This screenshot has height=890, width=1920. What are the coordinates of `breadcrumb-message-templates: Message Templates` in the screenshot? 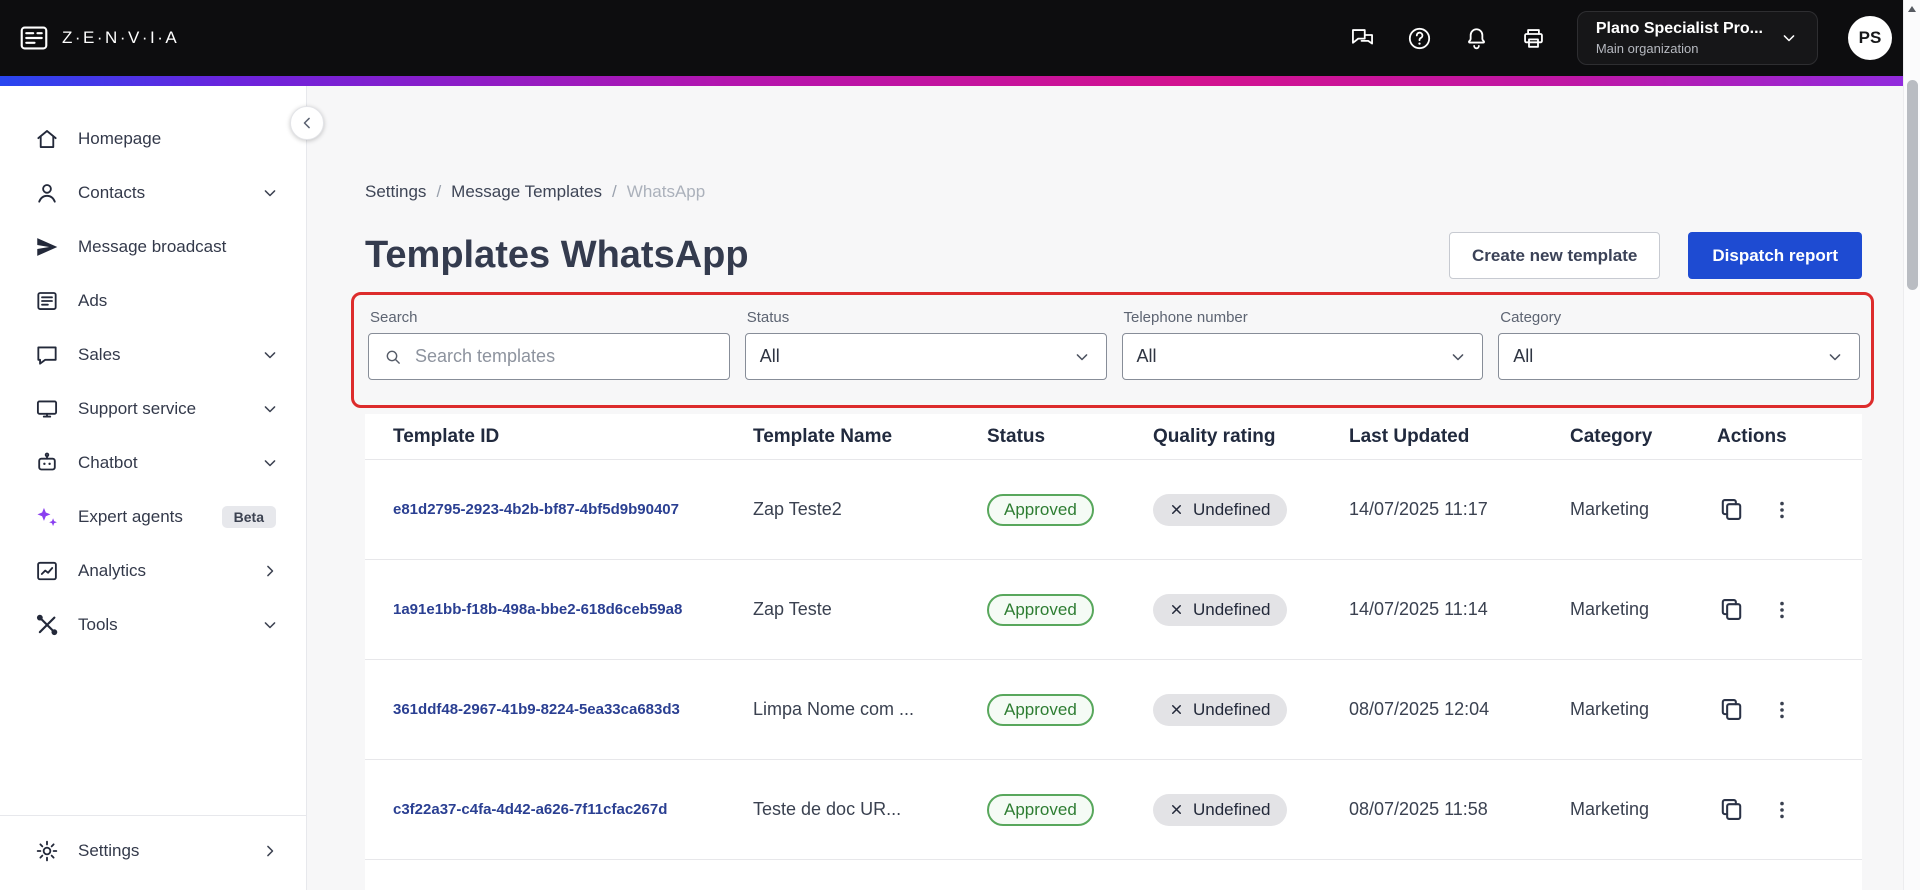 It's located at (526, 192).